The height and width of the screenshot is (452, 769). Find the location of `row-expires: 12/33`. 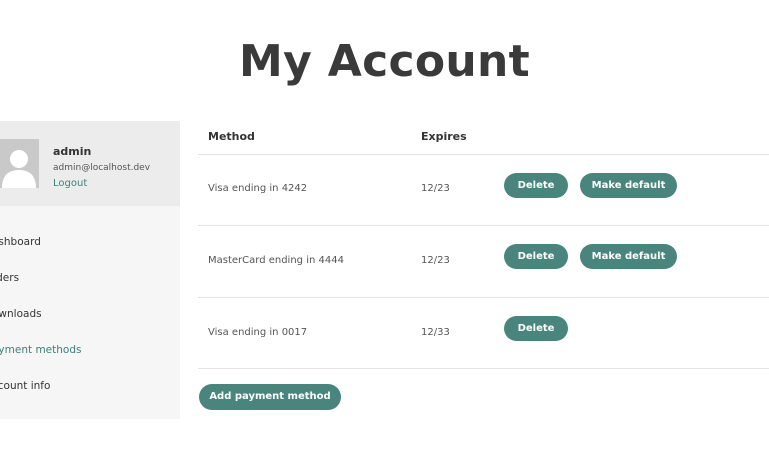

row-expires: 12/33 is located at coordinates (435, 332).